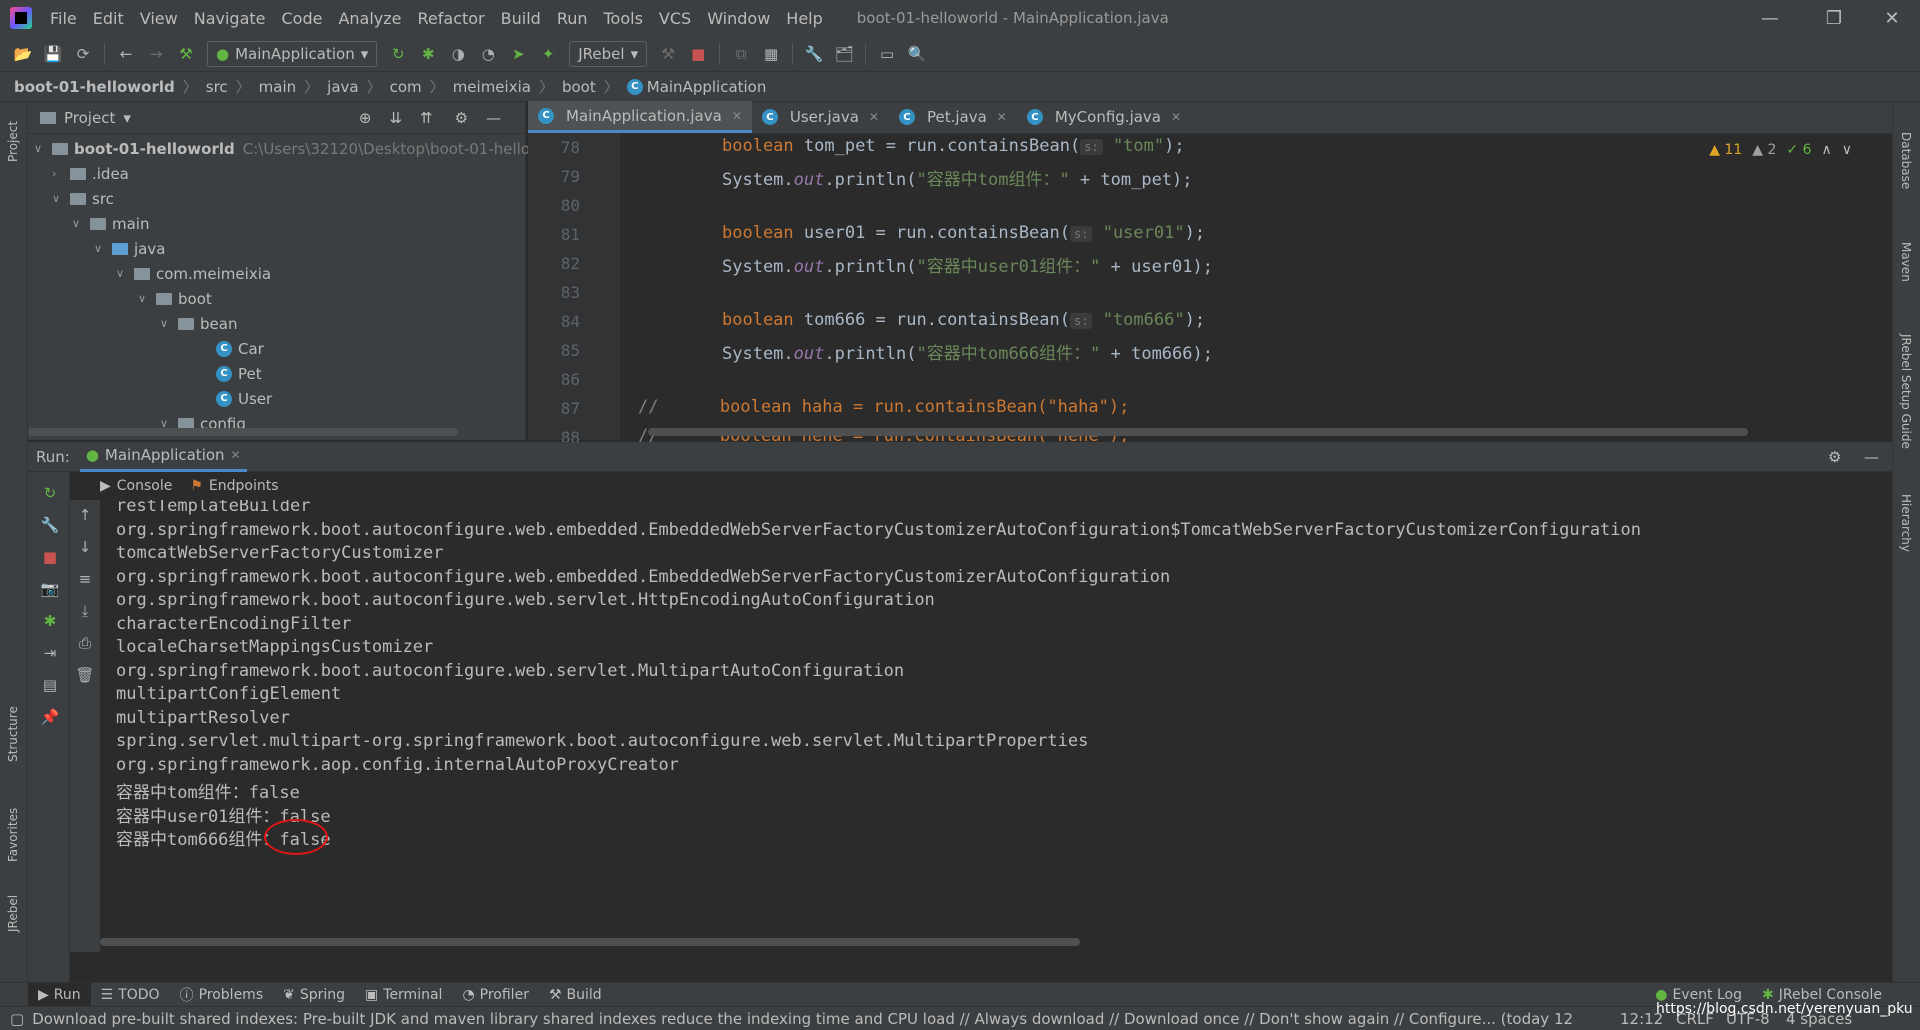  What do you see at coordinates (94, 87) in the screenshot?
I see `breadcrumb-project: boot-01-helloworld` at bounding box center [94, 87].